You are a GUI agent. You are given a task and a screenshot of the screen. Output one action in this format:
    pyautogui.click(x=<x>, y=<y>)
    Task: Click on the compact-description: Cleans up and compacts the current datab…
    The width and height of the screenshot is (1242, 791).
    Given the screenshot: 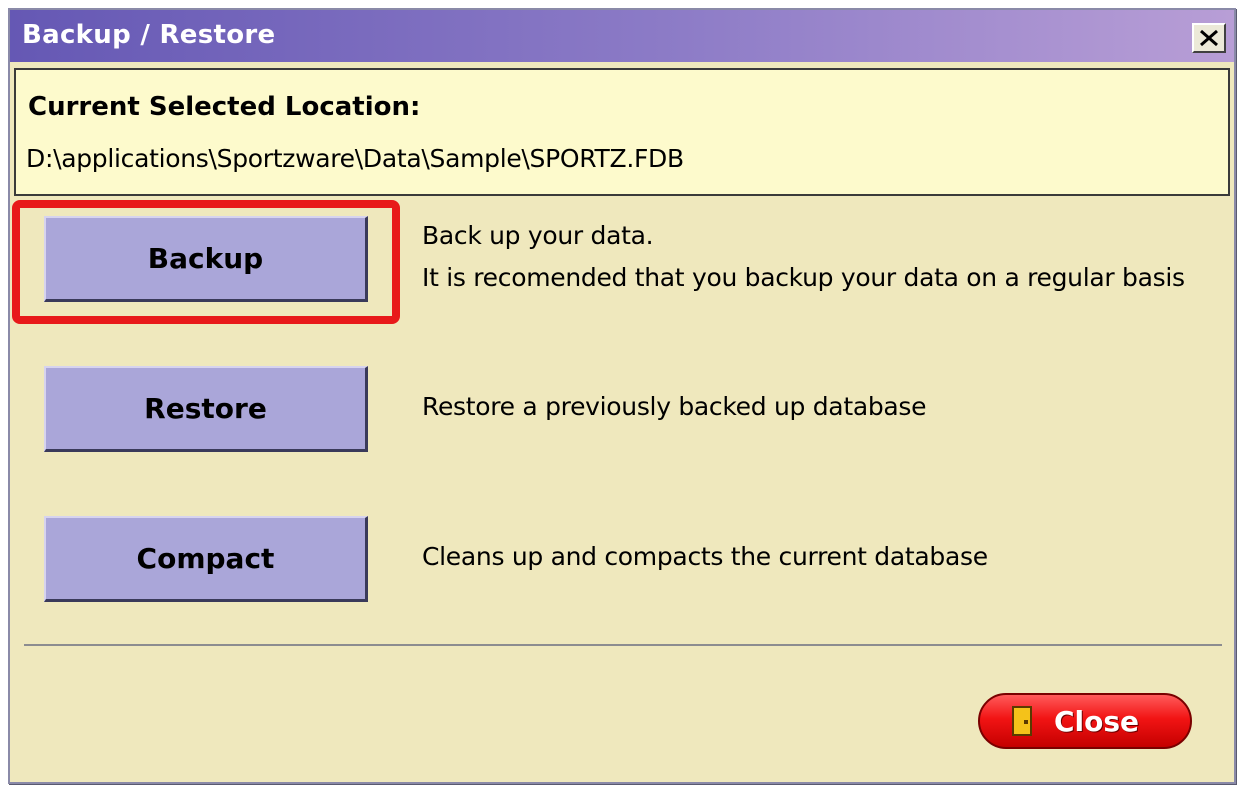 What is the action you would take?
    pyautogui.click(x=705, y=556)
    